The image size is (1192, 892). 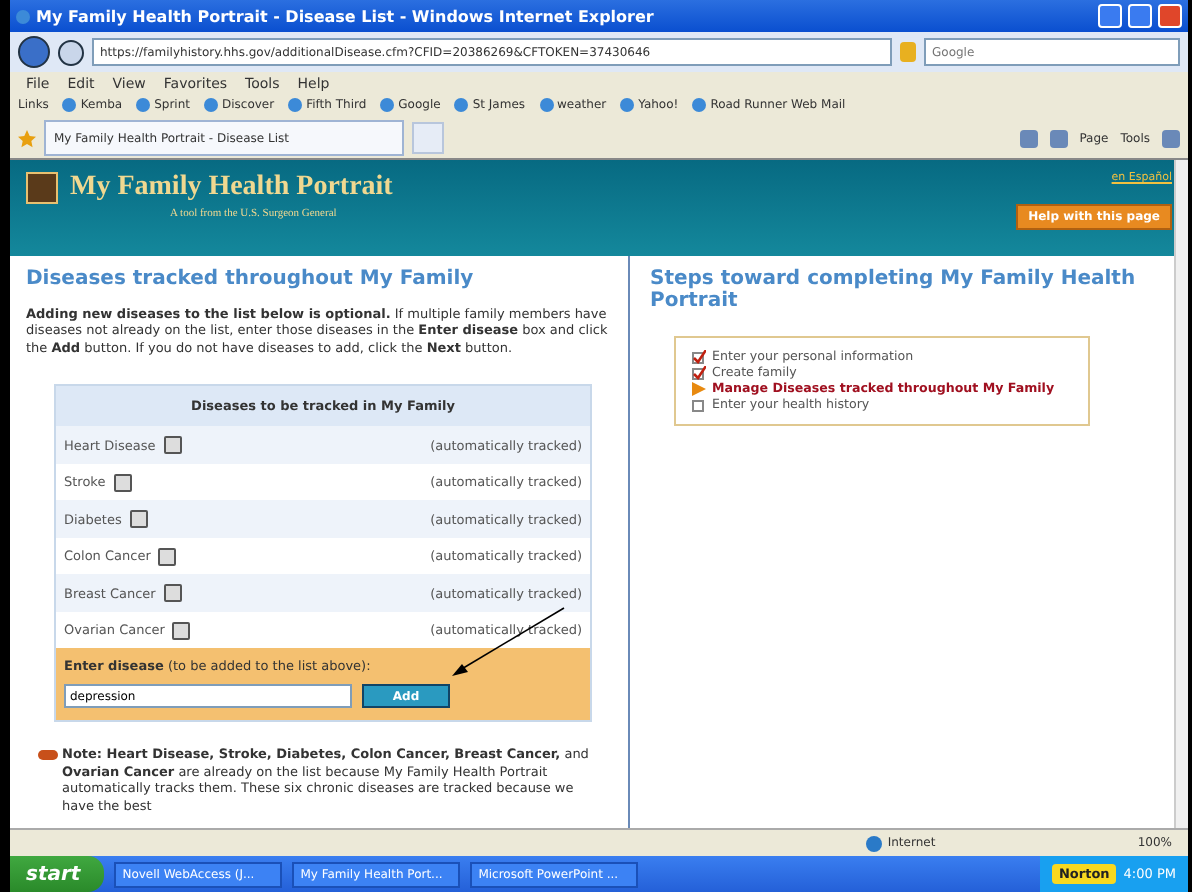 I want to click on start-button: start, so click(x=57, y=874).